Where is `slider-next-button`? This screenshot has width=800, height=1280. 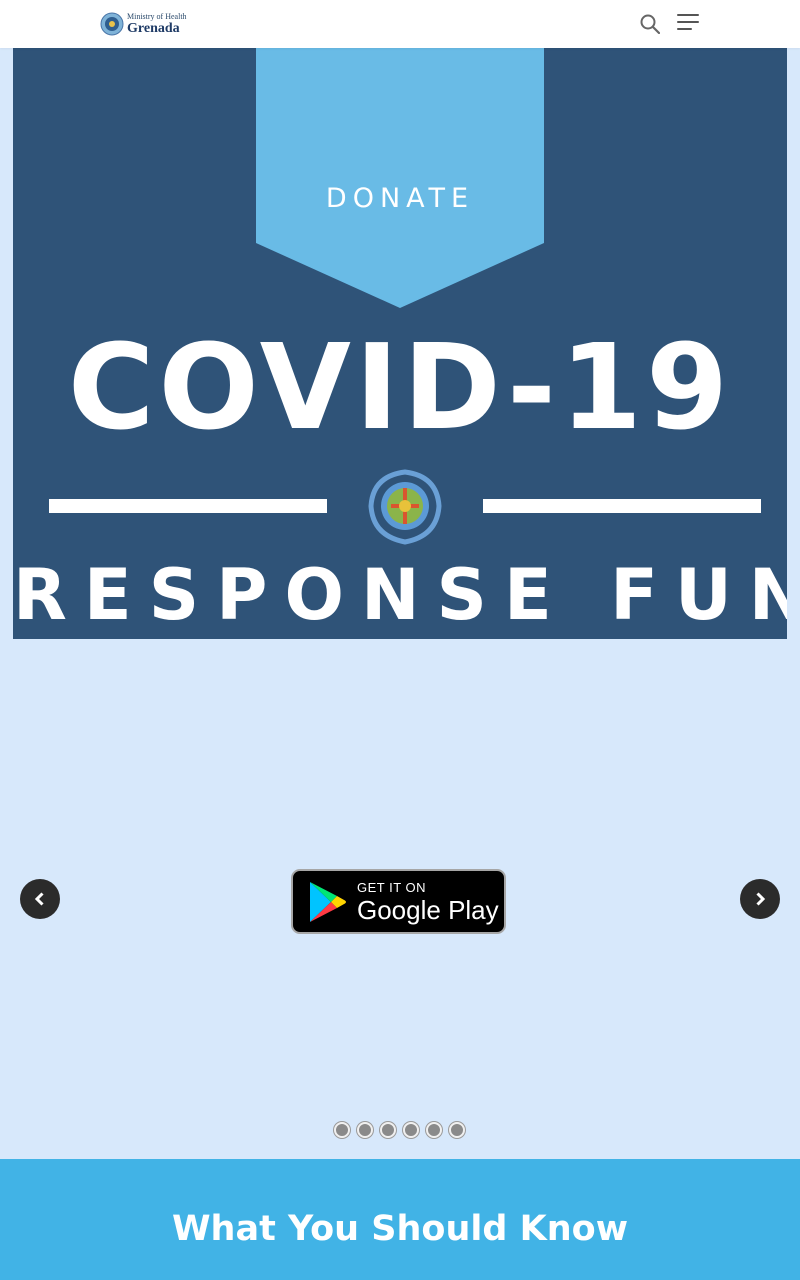 slider-next-button is located at coordinates (760, 899).